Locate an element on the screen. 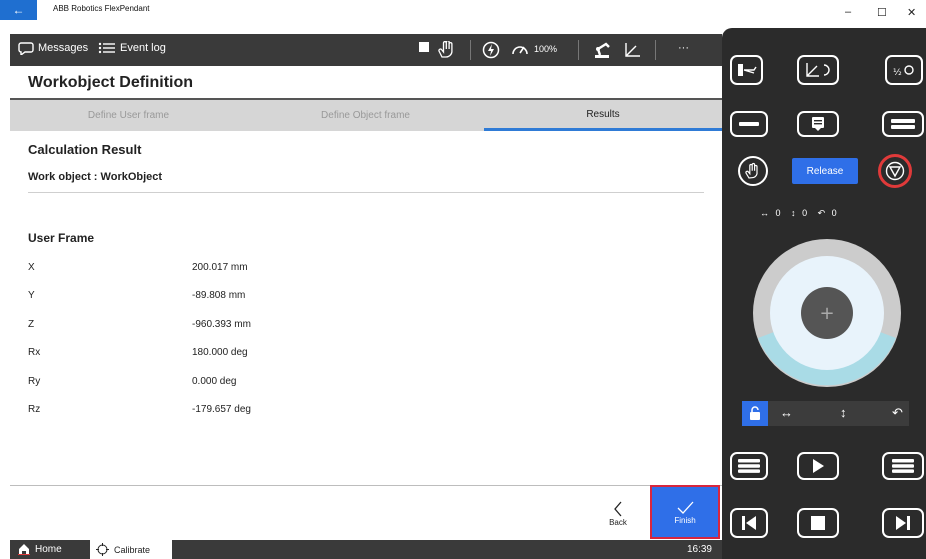 Image resolution: width=926 pixels, height=559 pixels. finish-button: Finish is located at coordinates (685, 512).